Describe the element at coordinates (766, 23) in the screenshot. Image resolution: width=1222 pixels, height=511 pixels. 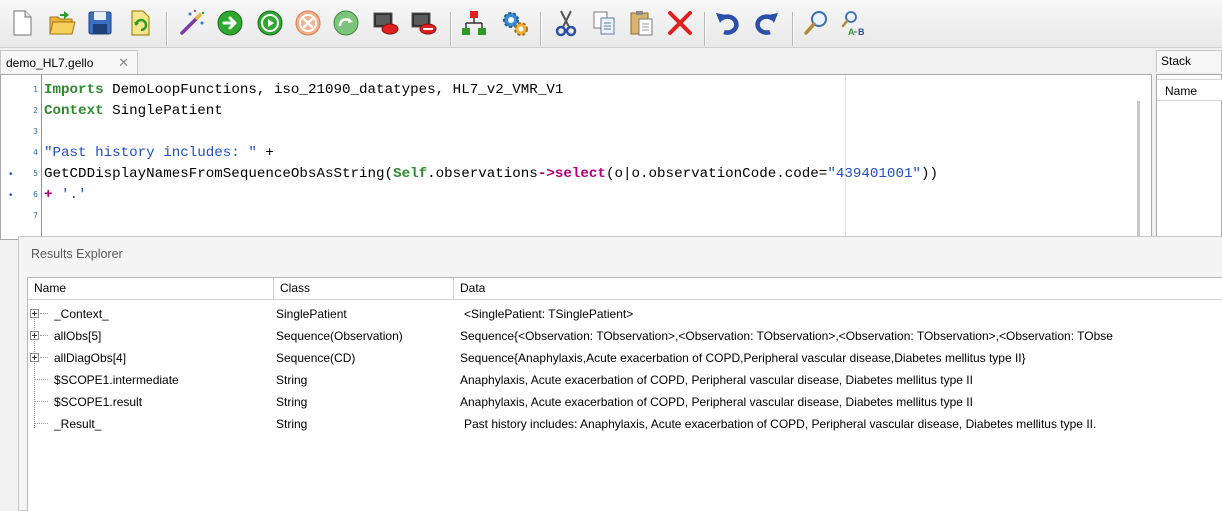
I see `redo-icon` at that location.